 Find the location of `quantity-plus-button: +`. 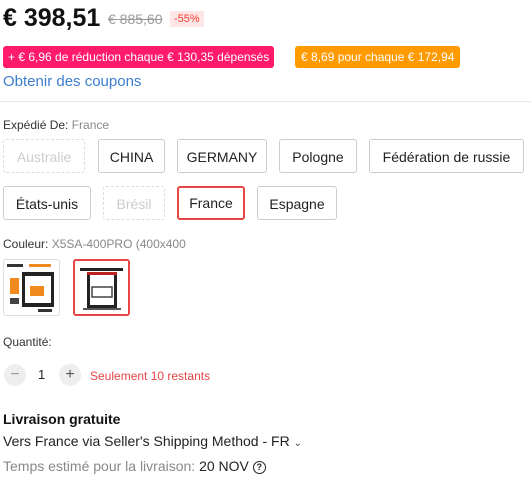

quantity-plus-button: + is located at coordinates (70, 375).